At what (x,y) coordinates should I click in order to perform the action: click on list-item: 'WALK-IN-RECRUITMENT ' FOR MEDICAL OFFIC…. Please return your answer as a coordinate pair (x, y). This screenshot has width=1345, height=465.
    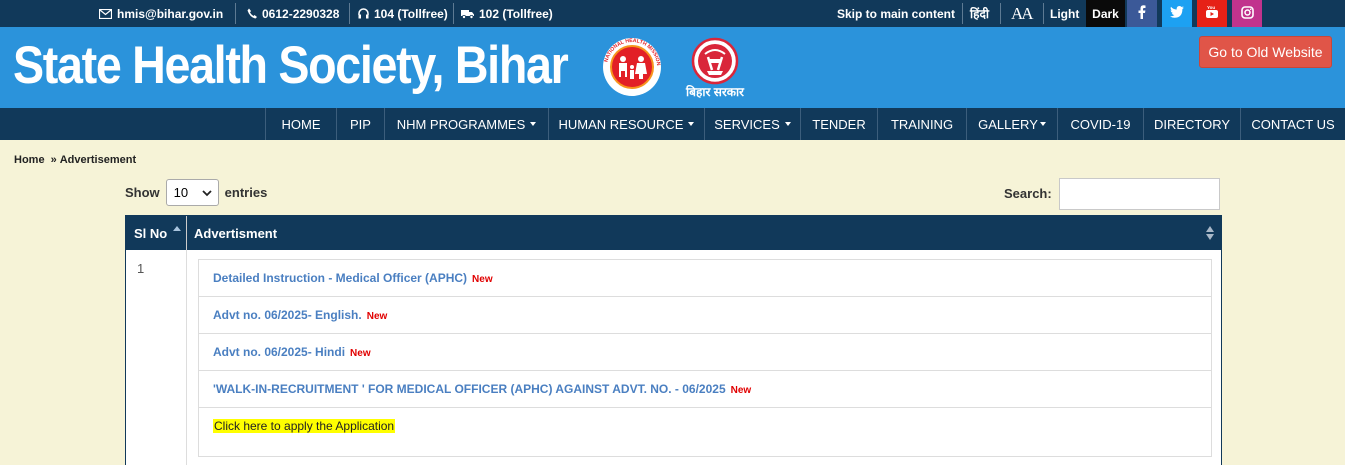
    Looking at the image, I should click on (705, 389).